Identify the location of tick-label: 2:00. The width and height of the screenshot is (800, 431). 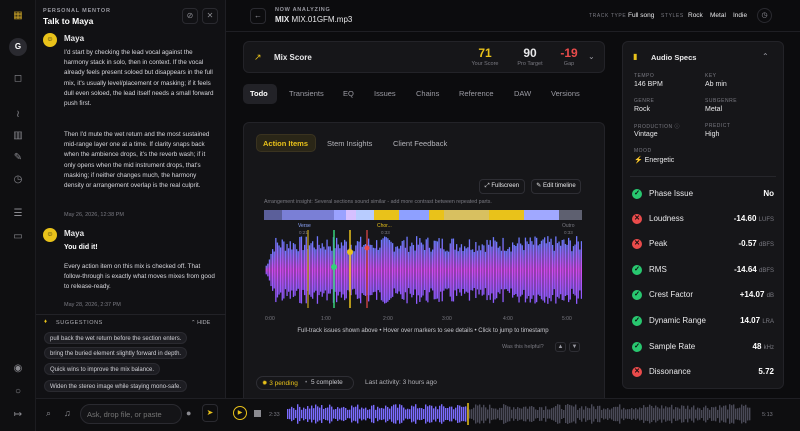
(388, 319).